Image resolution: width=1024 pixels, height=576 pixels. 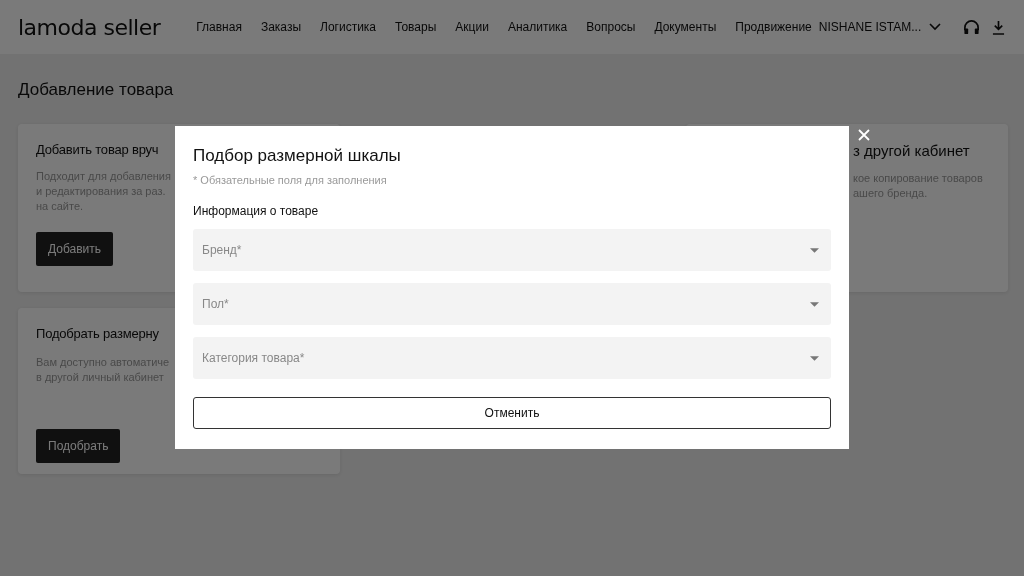 I want to click on select-field: Пол*, so click(x=512, y=304).